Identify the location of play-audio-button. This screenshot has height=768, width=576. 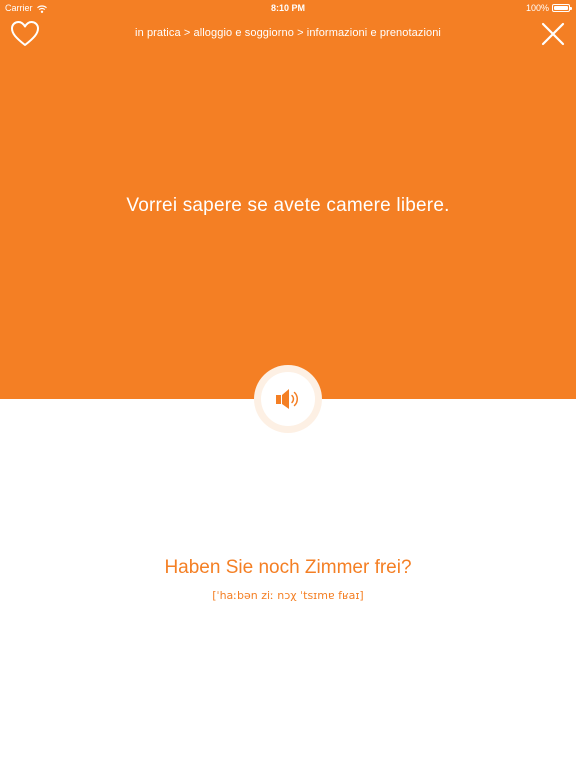
(288, 399).